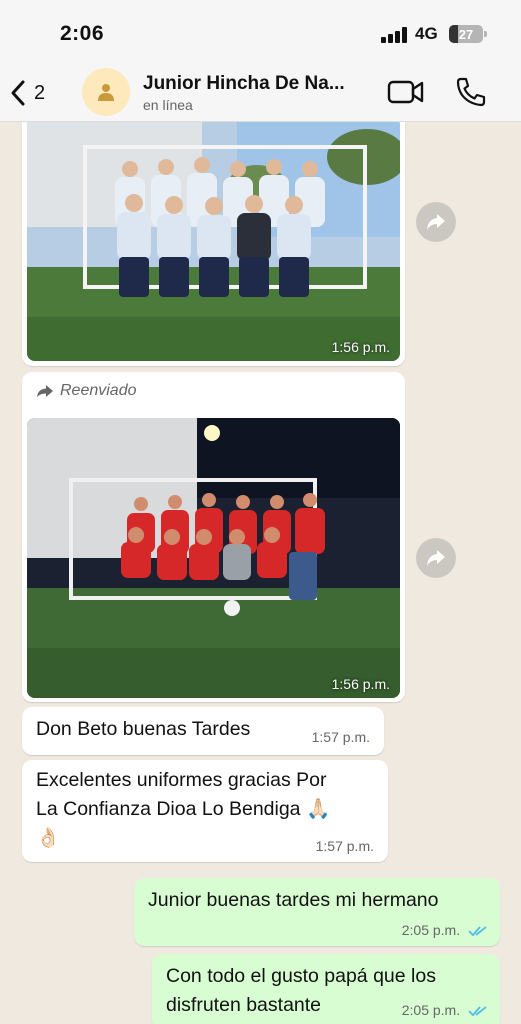 This screenshot has width=521, height=1024. Describe the element at coordinates (45, 391) in the screenshot. I see `forwarded-icon` at that location.